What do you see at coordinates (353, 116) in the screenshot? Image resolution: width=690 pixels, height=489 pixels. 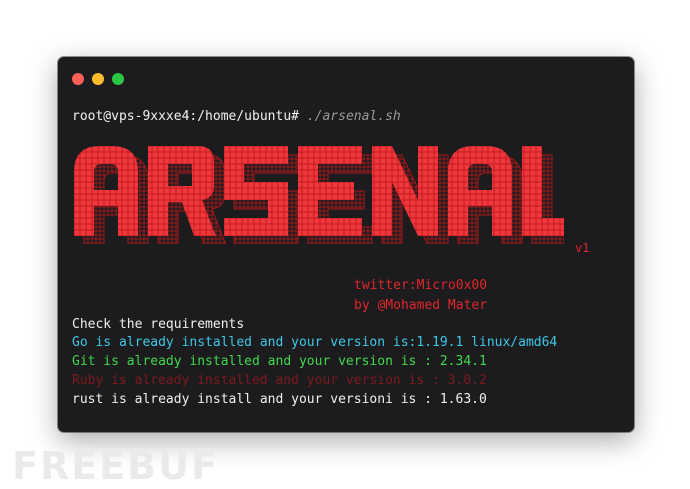 I see `shell-command: ./arsenal.sh` at bounding box center [353, 116].